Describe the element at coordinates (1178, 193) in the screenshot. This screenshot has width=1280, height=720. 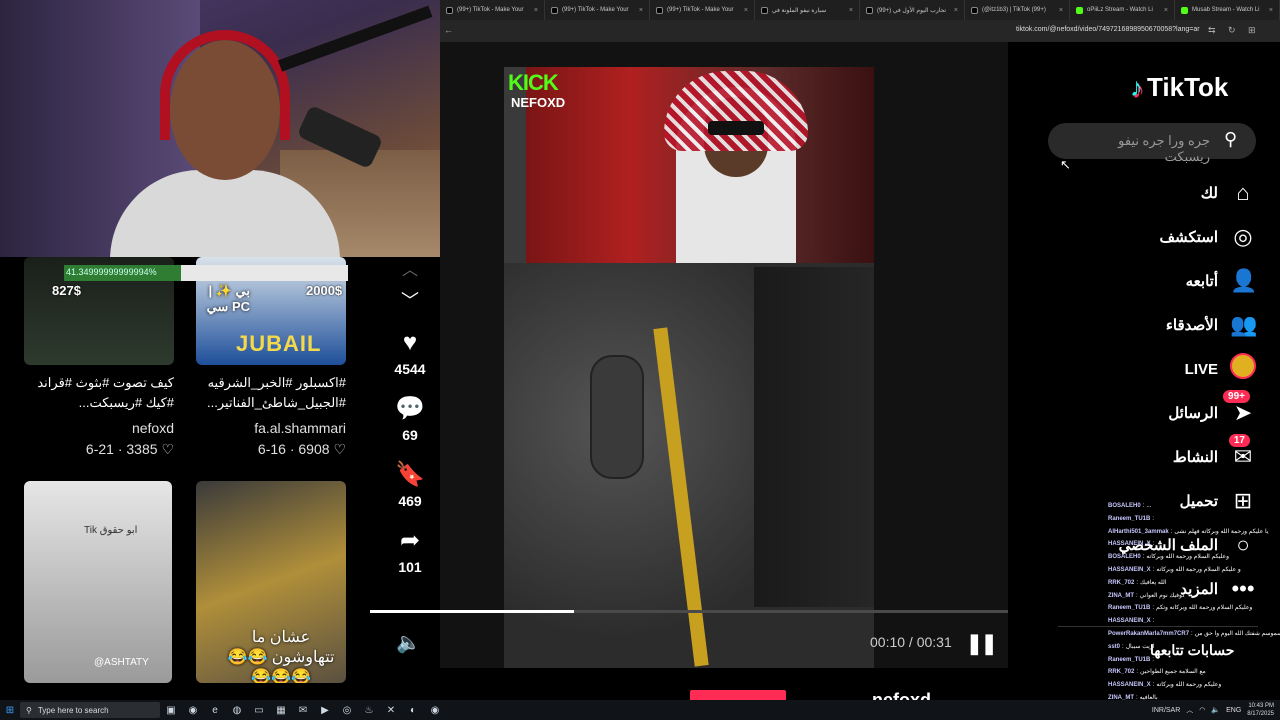
I see `sidebar-item-home: لك ⌂` at that location.